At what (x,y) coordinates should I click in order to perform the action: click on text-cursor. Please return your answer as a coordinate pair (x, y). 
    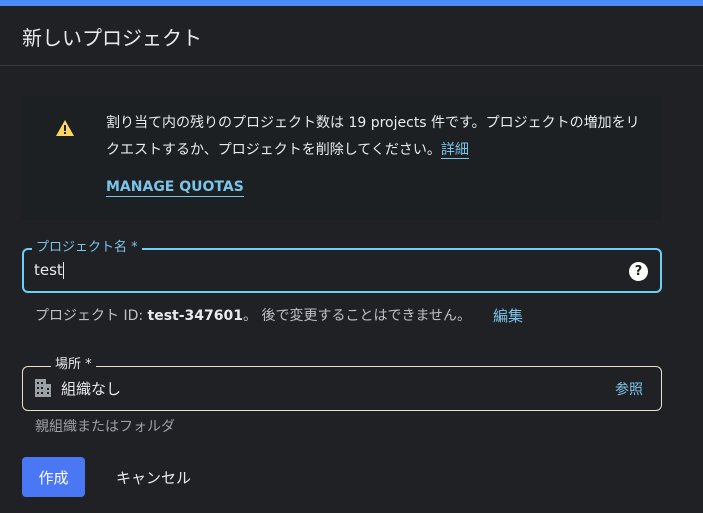
    Looking at the image, I should click on (63, 270).